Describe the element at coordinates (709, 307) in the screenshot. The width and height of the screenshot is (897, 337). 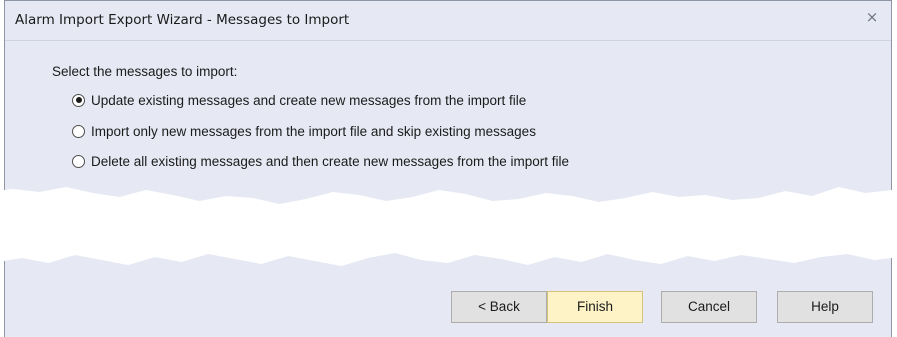
I see `cancel-button: Cancel` at that location.